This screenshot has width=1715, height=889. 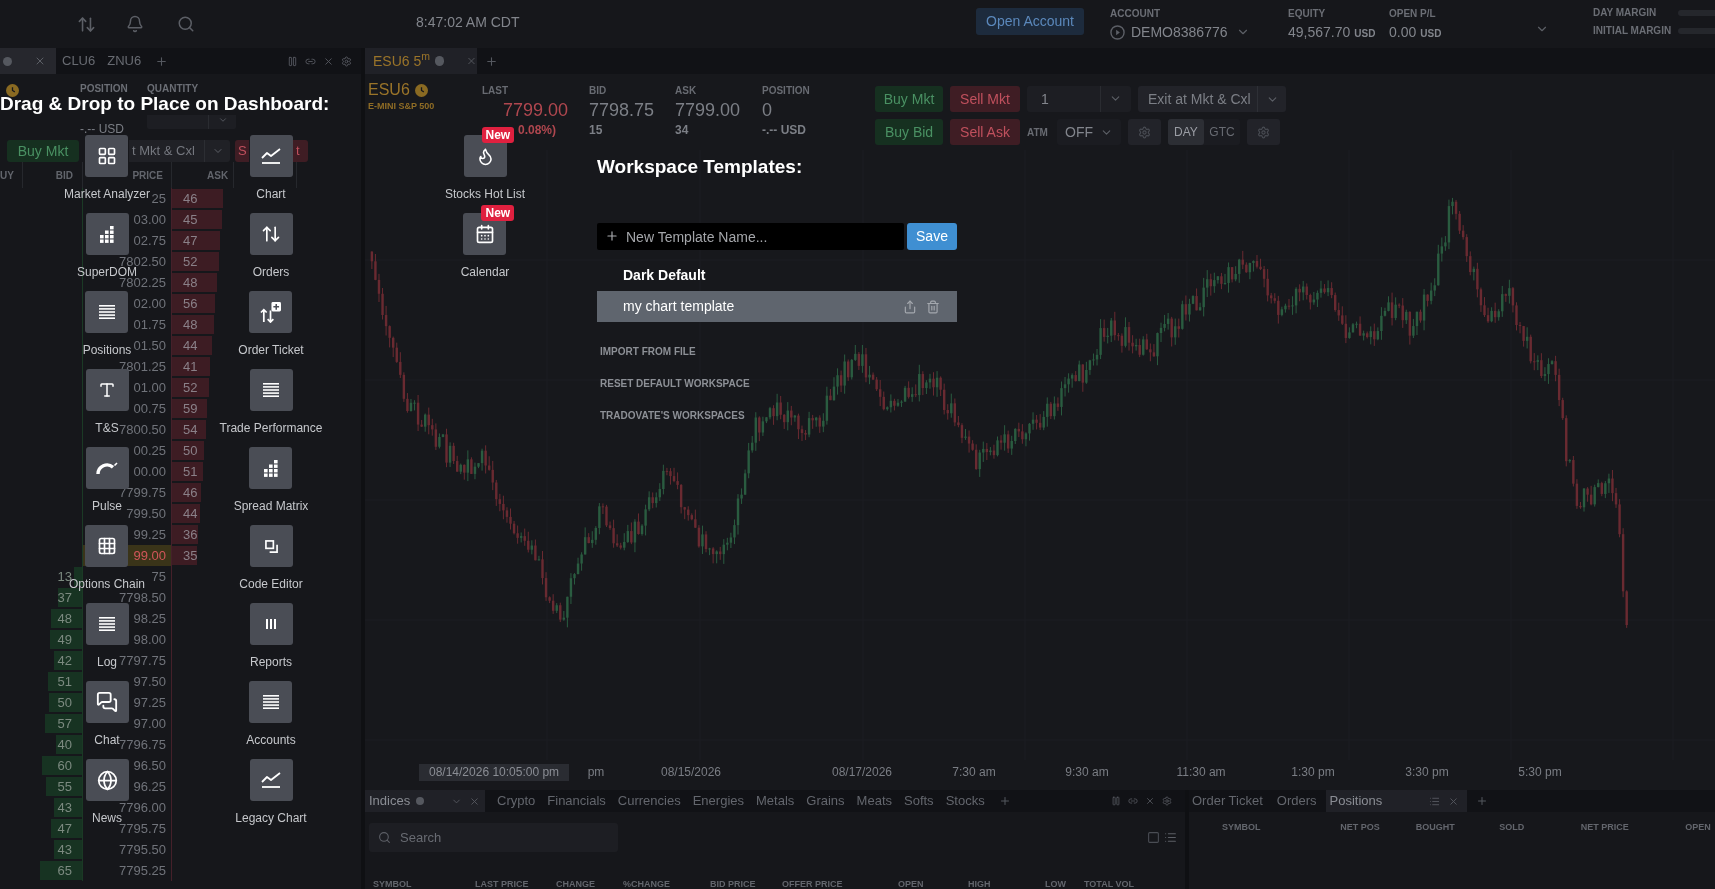 What do you see at coordinates (421, 61) in the screenshot?
I see `chart-tab: ESU6 5$^{m}$` at bounding box center [421, 61].